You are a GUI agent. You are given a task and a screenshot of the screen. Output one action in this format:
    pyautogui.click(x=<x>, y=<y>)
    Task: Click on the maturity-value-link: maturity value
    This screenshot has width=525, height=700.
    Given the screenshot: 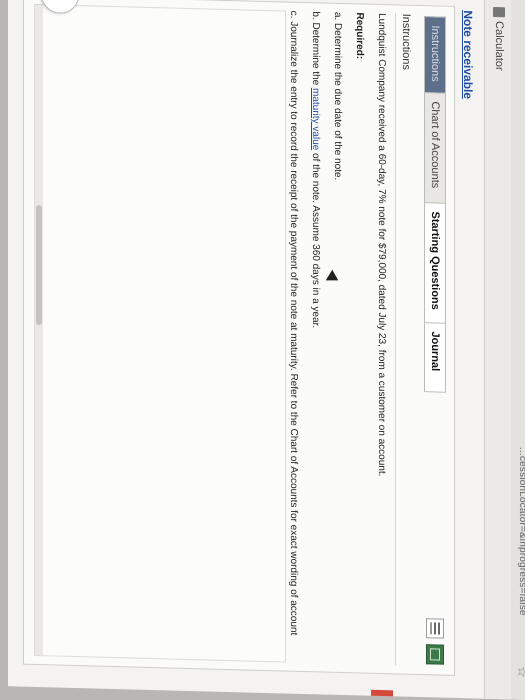 What is the action you would take?
    pyautogui.click(x=315, y=119)
    